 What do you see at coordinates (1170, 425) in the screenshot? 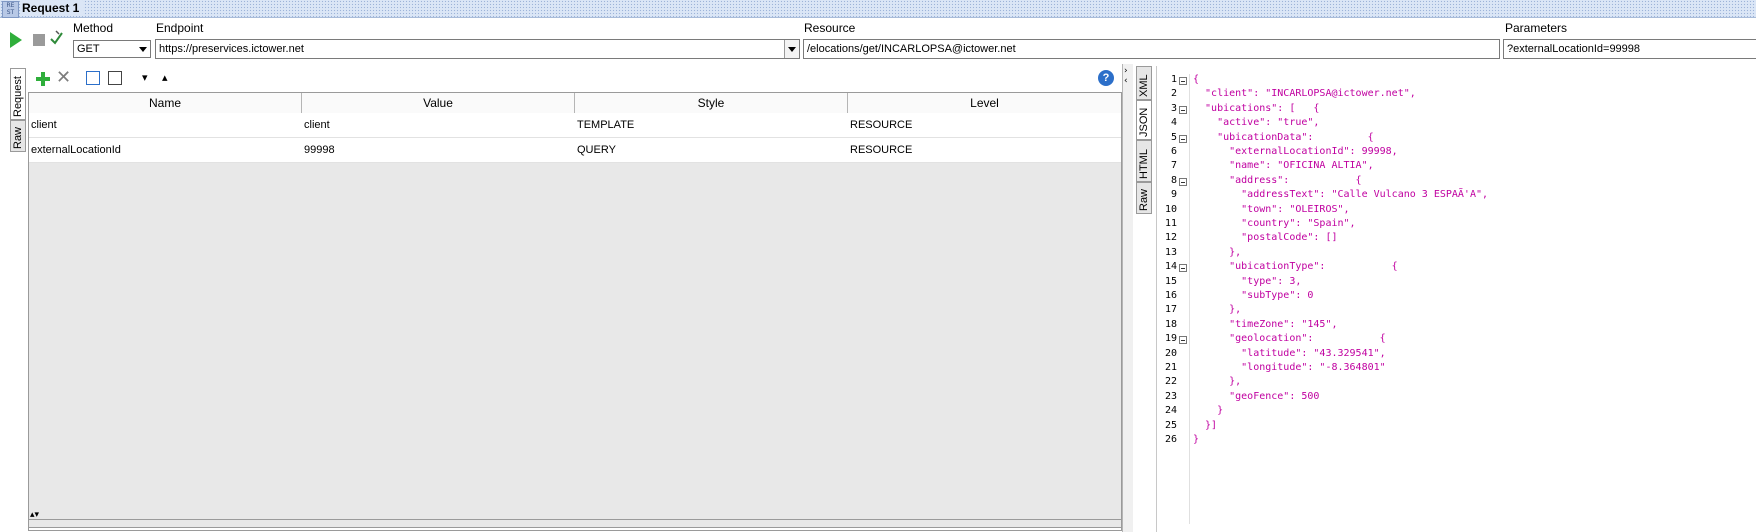
I see `line-number: 25` at bounding box center [1170, 425].